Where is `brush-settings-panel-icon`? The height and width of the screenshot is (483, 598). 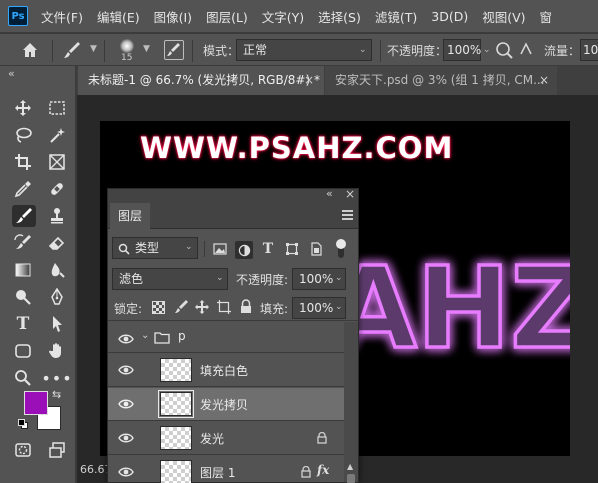
brush-settings-panel-icon is located at coordinates (174, 50).